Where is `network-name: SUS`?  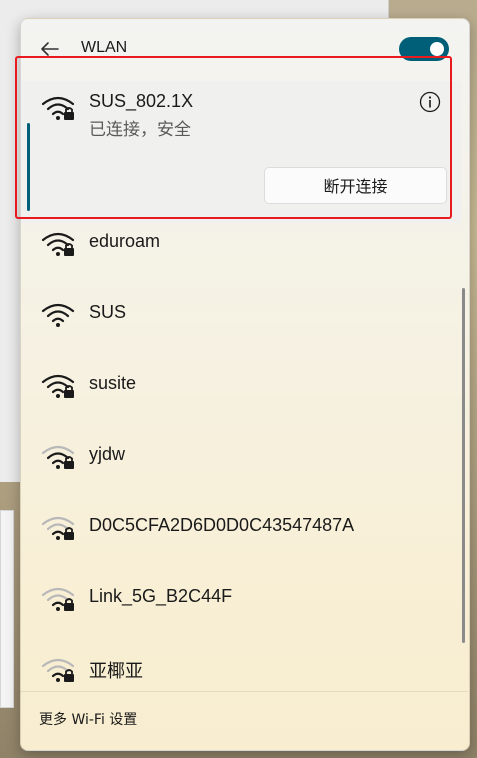 network-name: SUS is located at coordinates (108, 312).